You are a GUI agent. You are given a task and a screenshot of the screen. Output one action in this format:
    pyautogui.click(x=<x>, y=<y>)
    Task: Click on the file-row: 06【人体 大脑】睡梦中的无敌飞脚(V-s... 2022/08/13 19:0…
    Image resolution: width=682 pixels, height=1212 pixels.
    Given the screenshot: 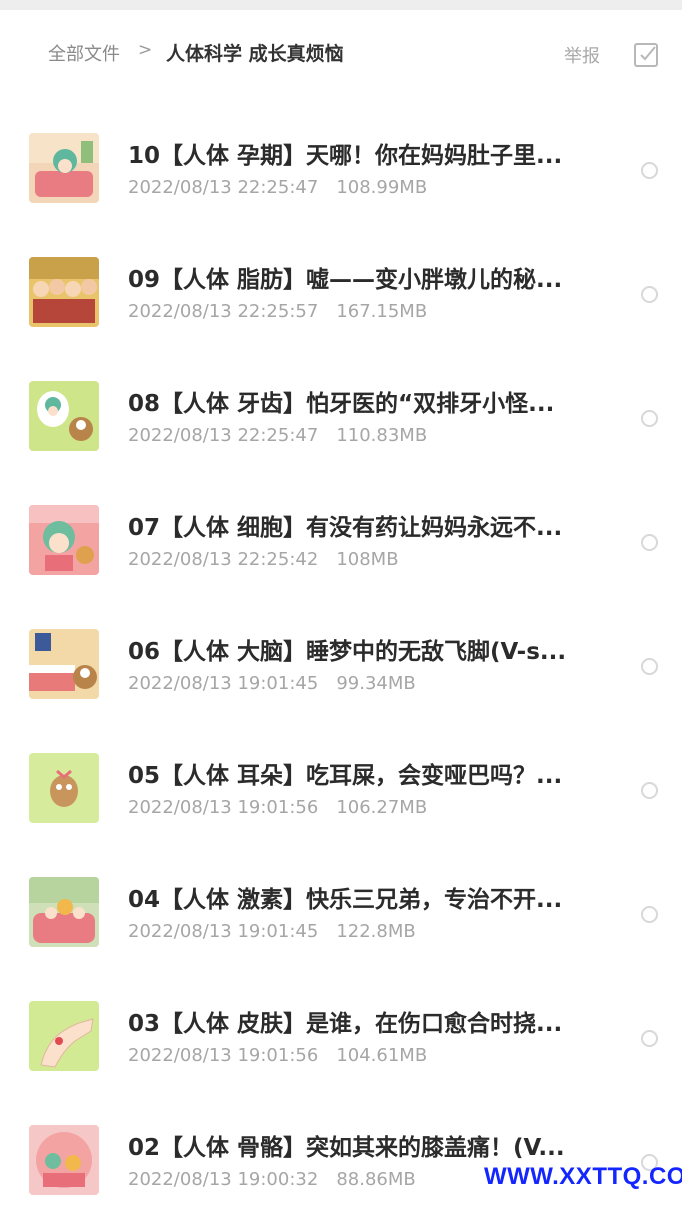 What is the action you would take?
    pyautogui.click(x=341, y=654)
    